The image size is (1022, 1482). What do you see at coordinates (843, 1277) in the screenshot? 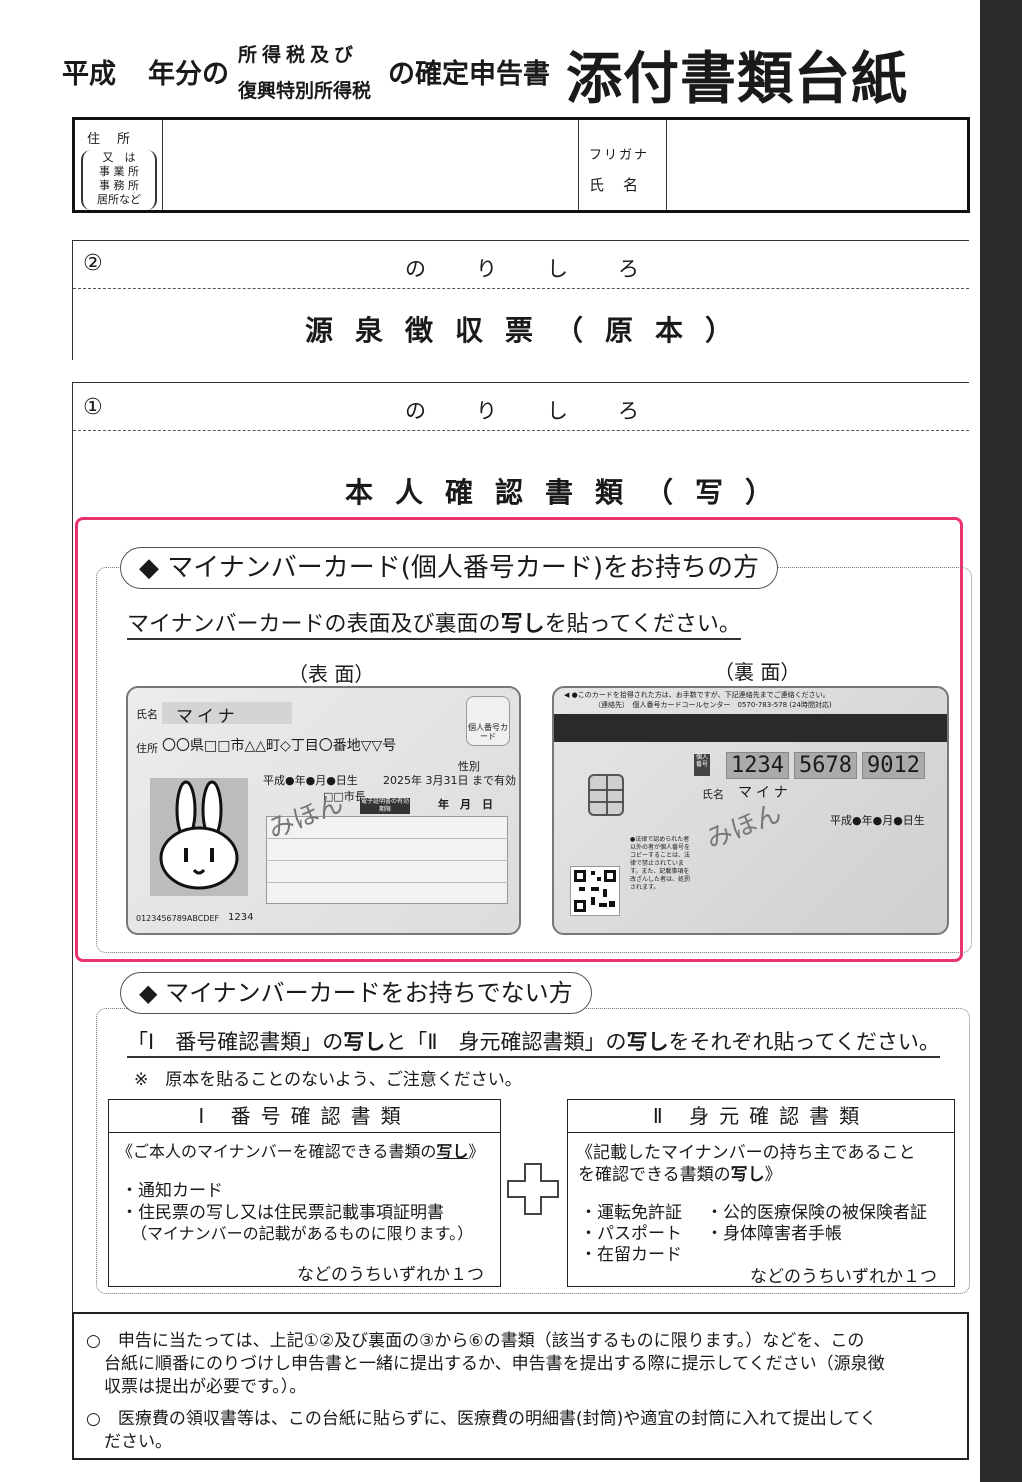
I see `identity-confirm-footer: などのうちいずれか１つ` at bounding box center [843, 1277].